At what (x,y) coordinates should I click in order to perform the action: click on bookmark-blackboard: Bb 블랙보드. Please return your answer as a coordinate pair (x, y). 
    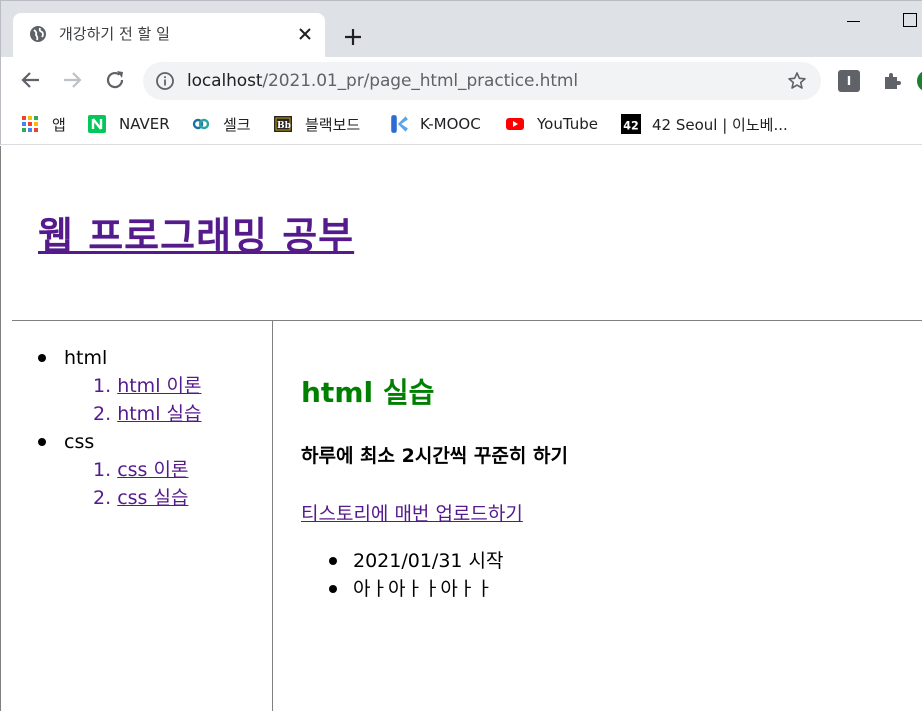
    Looking at the image, I should click on (317, 124).